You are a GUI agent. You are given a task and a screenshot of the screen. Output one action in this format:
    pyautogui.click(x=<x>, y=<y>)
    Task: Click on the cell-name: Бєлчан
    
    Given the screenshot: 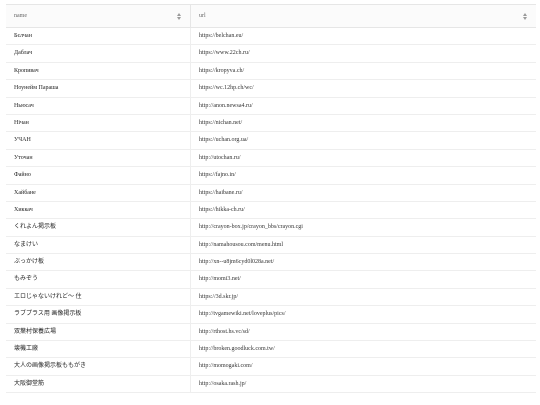 What is the action you would take?
    pyautogui.click(x=98, y=36)
    